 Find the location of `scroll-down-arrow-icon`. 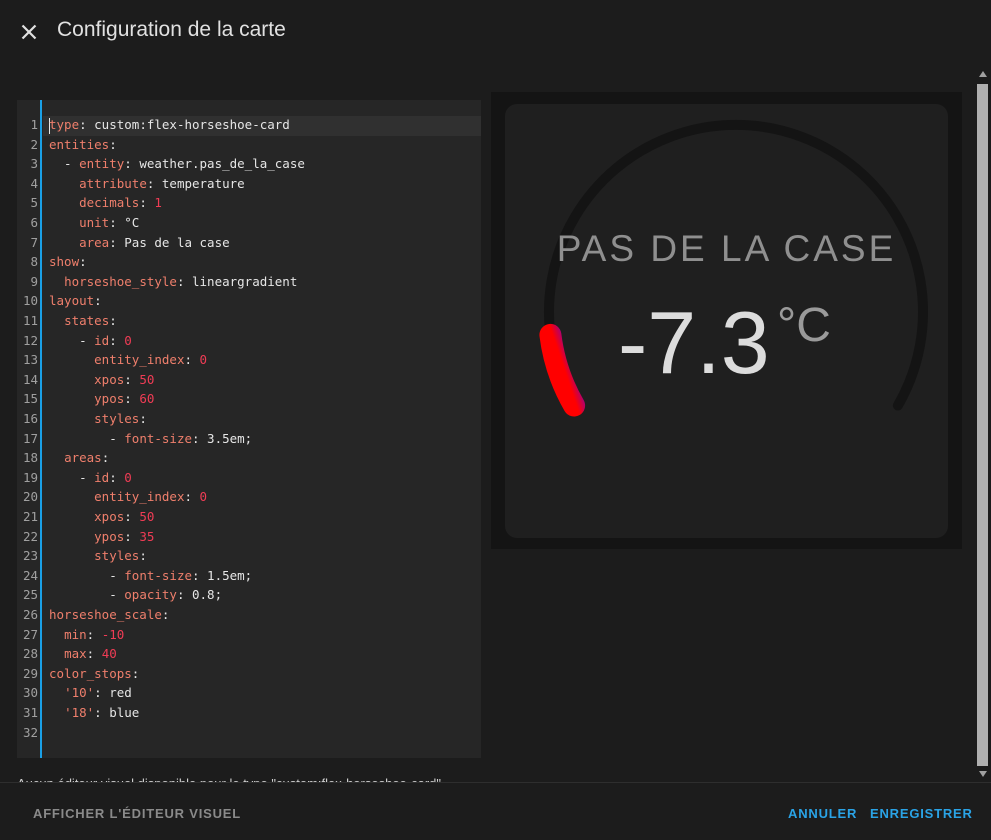

scroll-down-arrow-icon is located at coordinates (983, 774).